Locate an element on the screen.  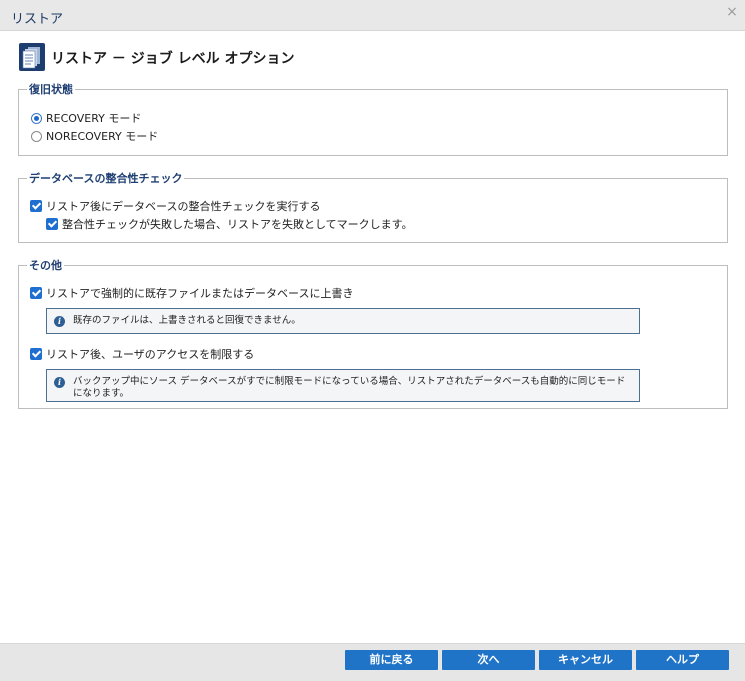
next-button: 次へ is located at coordinates (488, 660).